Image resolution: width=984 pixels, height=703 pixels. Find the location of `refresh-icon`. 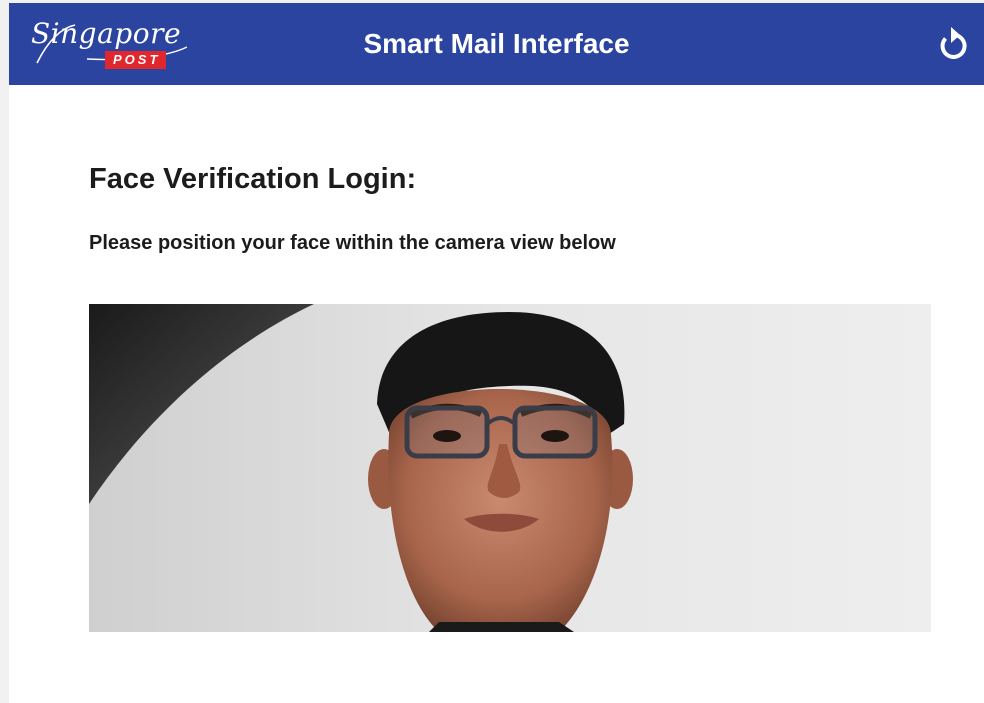

refresh-icon is located at coordinates (953, 43).